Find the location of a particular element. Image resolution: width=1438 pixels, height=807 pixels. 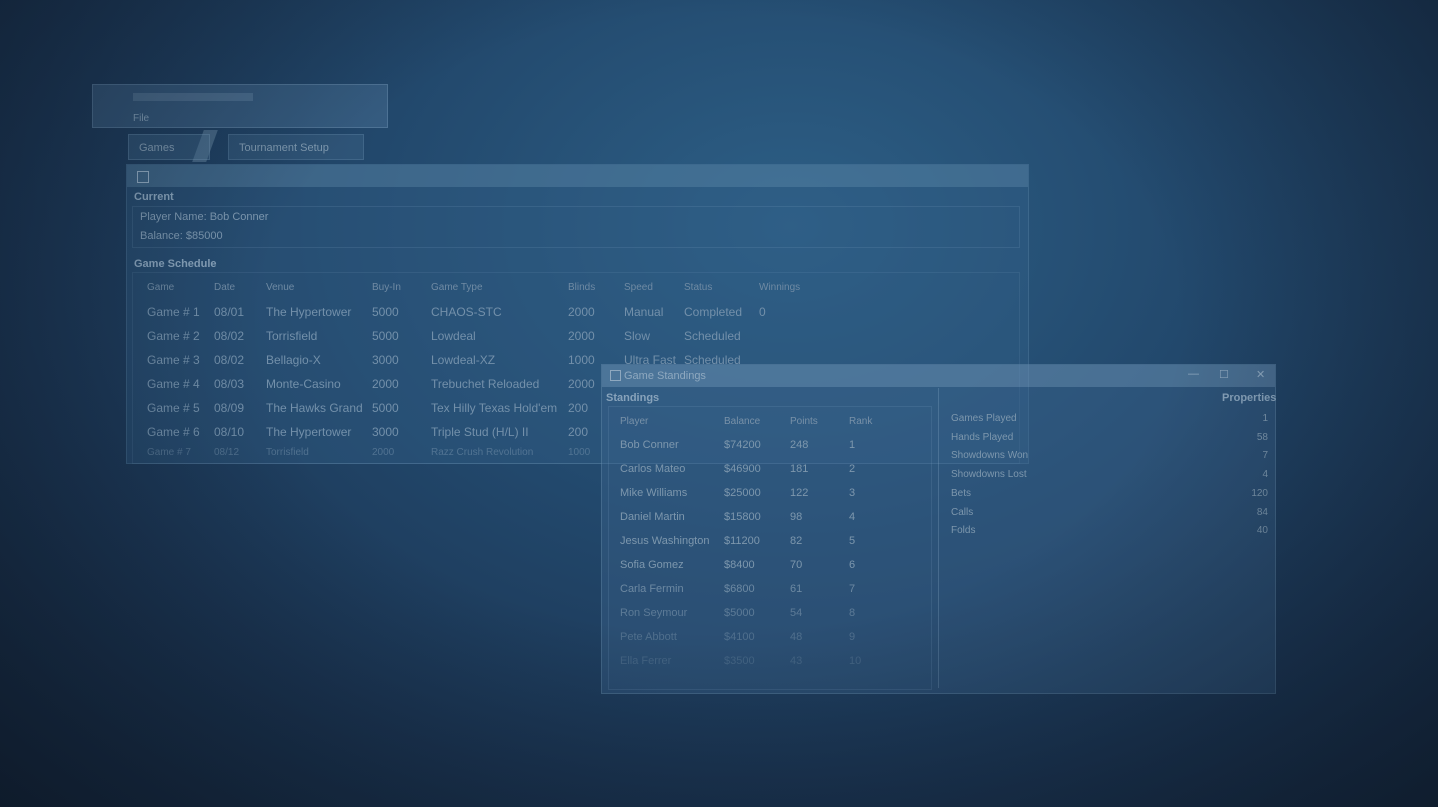

cell-rank: 4 is located at coordinates (852, 517).